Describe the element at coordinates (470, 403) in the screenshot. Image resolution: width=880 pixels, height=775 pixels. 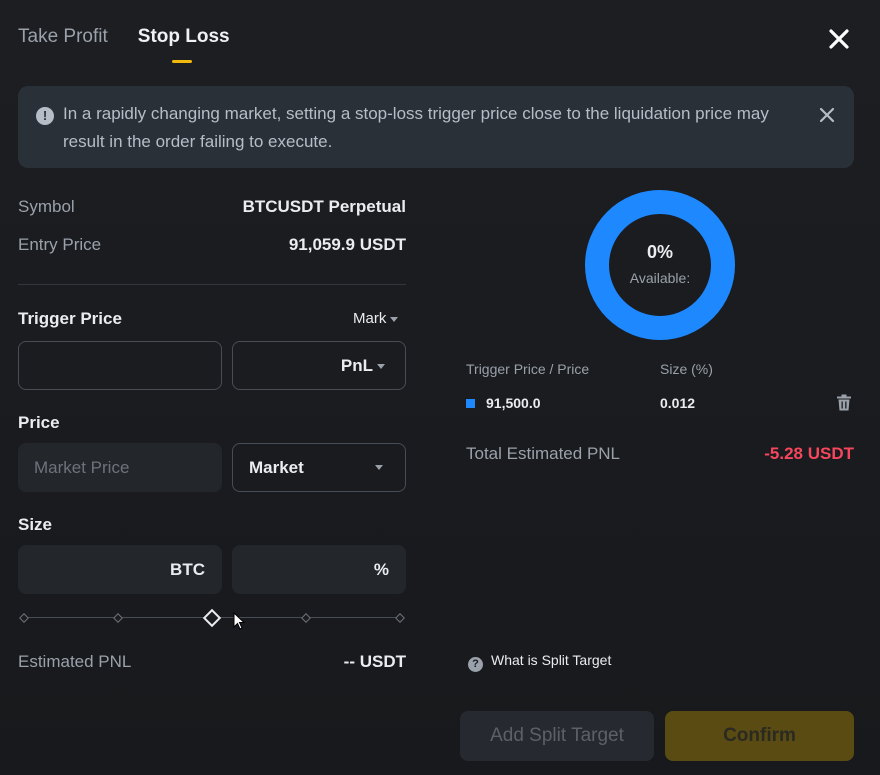
I see `target-color-marker` at that location.